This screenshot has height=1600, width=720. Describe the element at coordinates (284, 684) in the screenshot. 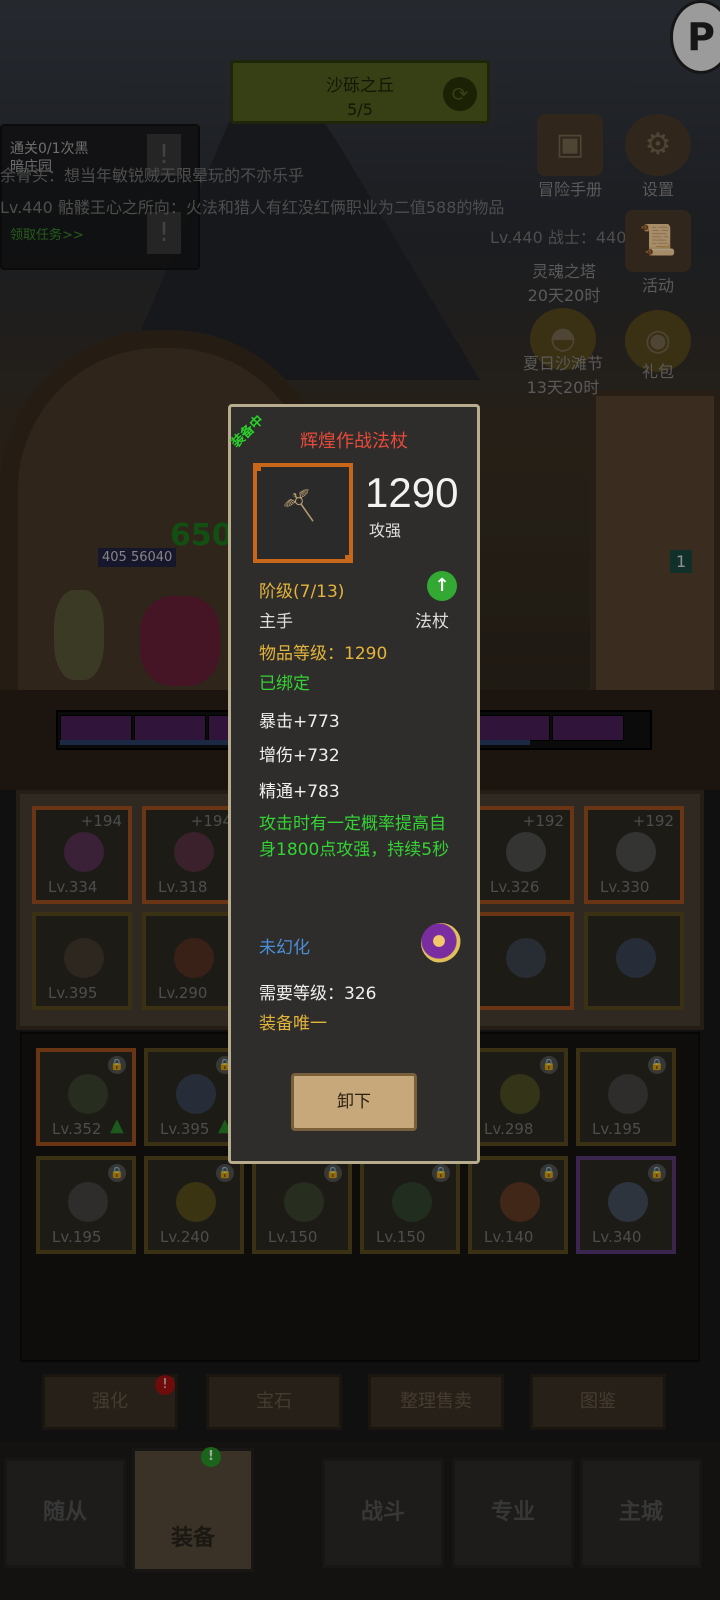

I see `bound-status: 已绑定` at that location.